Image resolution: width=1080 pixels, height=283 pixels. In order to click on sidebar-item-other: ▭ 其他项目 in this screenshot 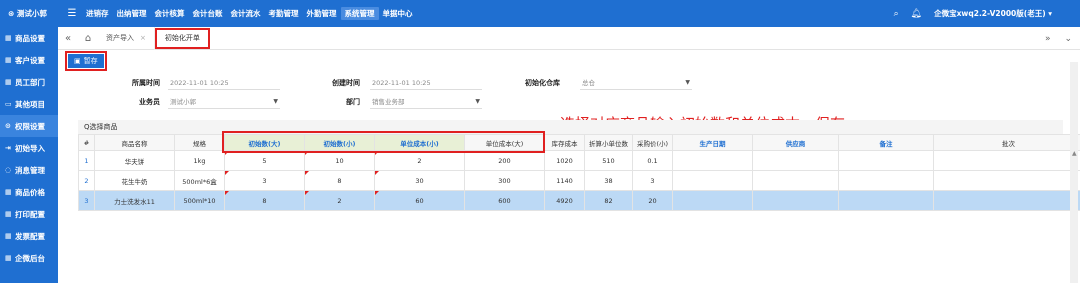, I will do `click(29, 104)`.